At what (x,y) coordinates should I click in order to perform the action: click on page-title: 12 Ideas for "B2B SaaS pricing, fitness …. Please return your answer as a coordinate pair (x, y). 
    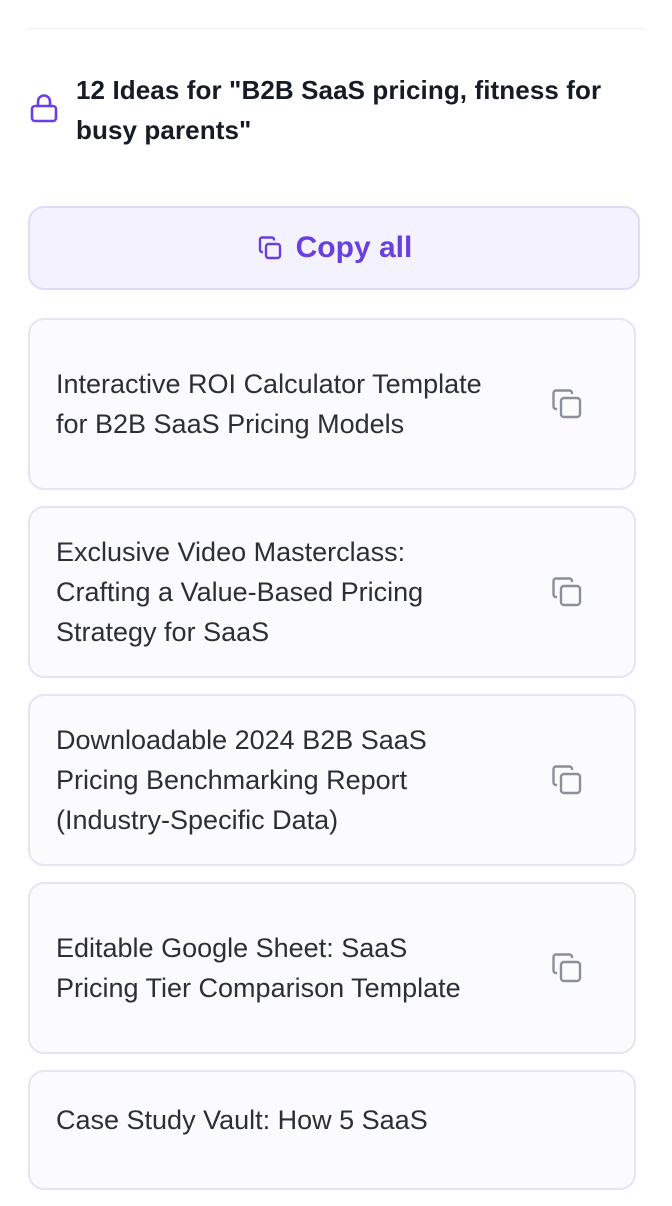
    Looking at the image, I should click on (339, 110).